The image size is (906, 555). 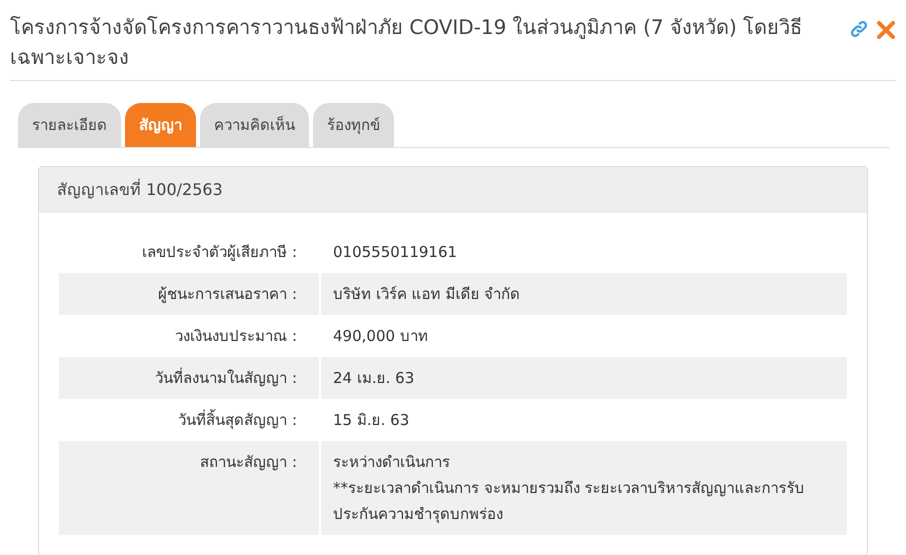 I want to click on field-value: 15 มิ.ย. 63, so click(x=371, y=420).